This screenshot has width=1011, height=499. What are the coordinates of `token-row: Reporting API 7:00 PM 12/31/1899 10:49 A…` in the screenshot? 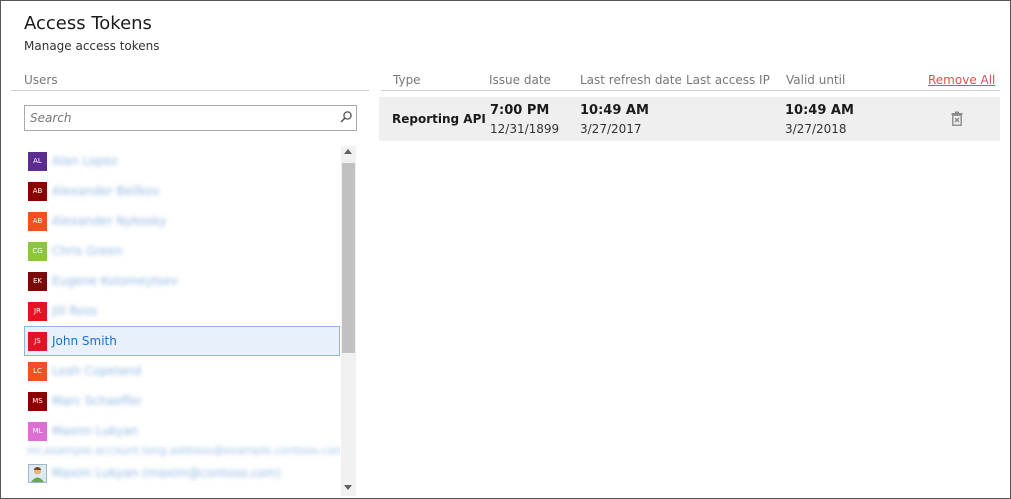 It's located at (689, 119).